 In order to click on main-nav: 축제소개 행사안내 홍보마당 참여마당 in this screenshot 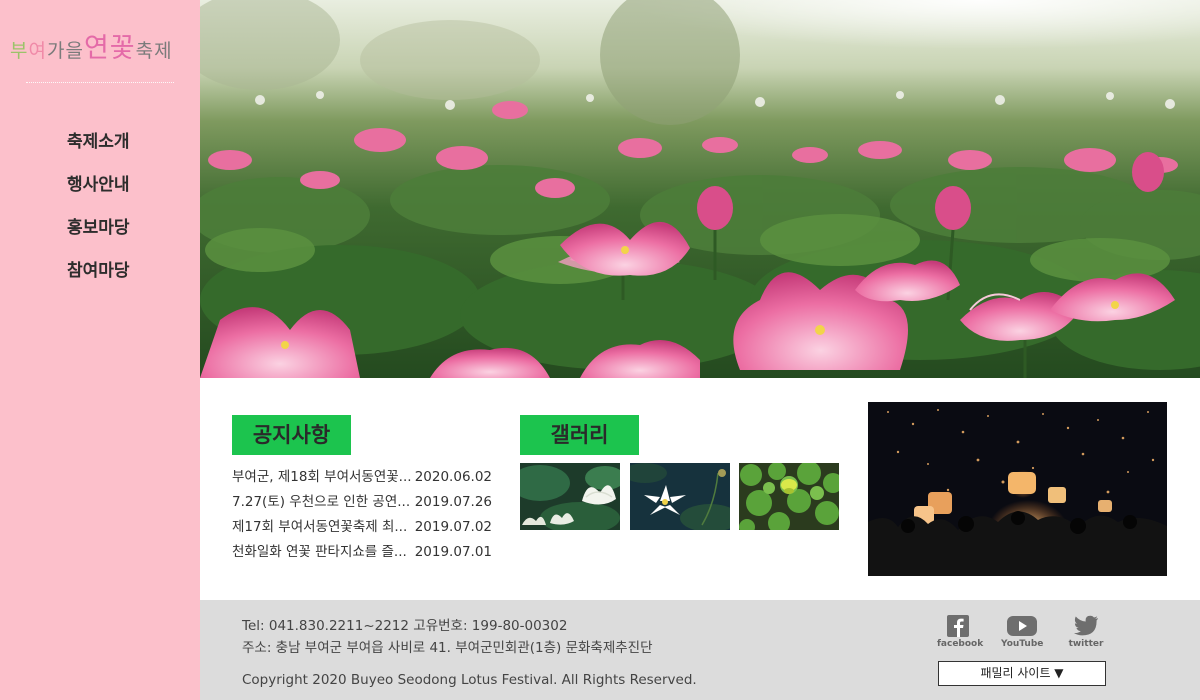, I will do `click(98, 216)`.